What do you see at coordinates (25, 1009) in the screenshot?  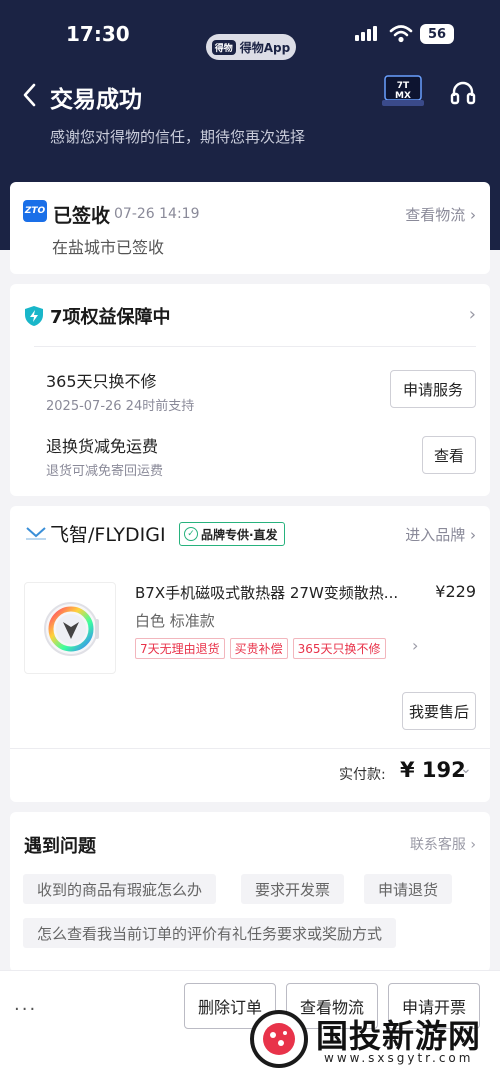 I see `more-icon: ···` at bounding box center [25, 1009].